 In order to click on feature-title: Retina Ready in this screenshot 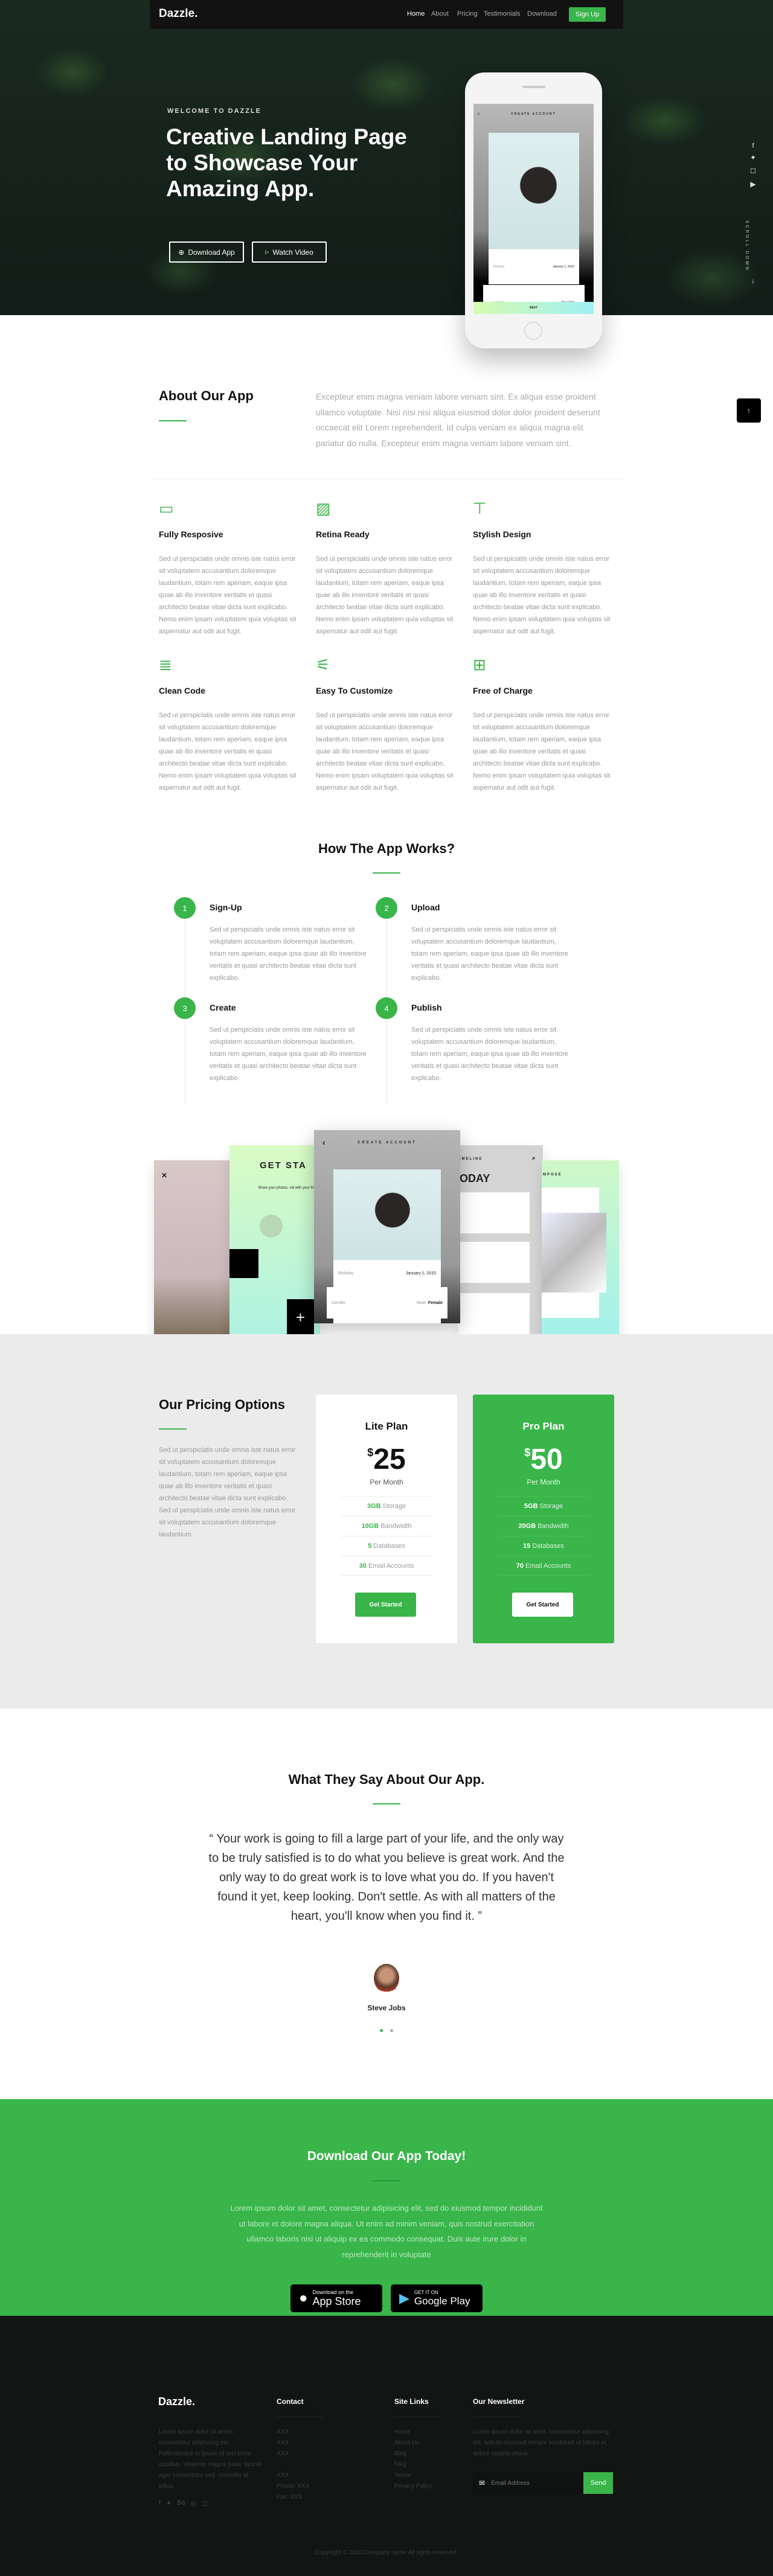, I will do `click(343, 534)`.